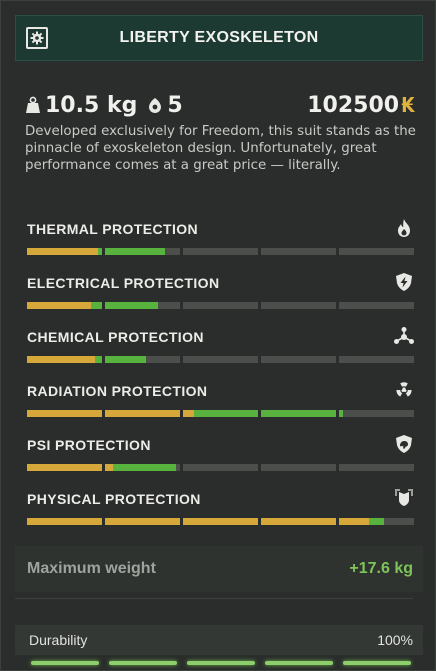 The width and height of the screenshot is (436, 671). Describe the element at coordinates (58, 640) in the screenshot. I see `durability-label: Durability` at that location.